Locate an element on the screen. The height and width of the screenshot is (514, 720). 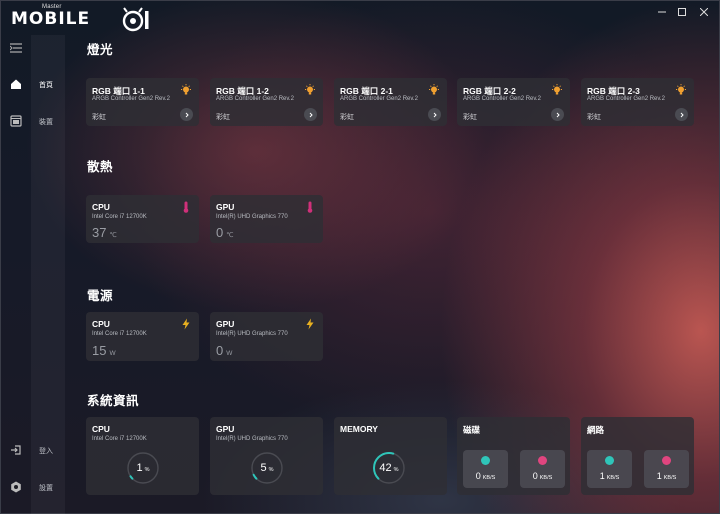
temperature-value: 0 ℃ is located at coordinates (225, 232).